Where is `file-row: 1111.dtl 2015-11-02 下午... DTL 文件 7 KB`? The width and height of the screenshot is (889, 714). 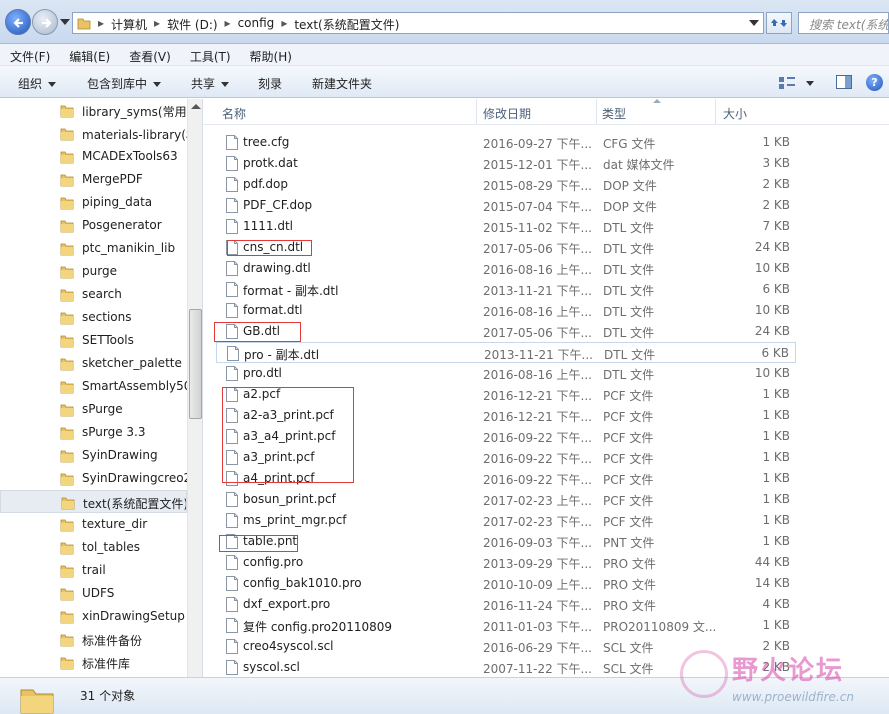 file-row: 1111.dtl 2015-11-02 下午... DTL 文件 7 KB is located at coordinates (506, 226).